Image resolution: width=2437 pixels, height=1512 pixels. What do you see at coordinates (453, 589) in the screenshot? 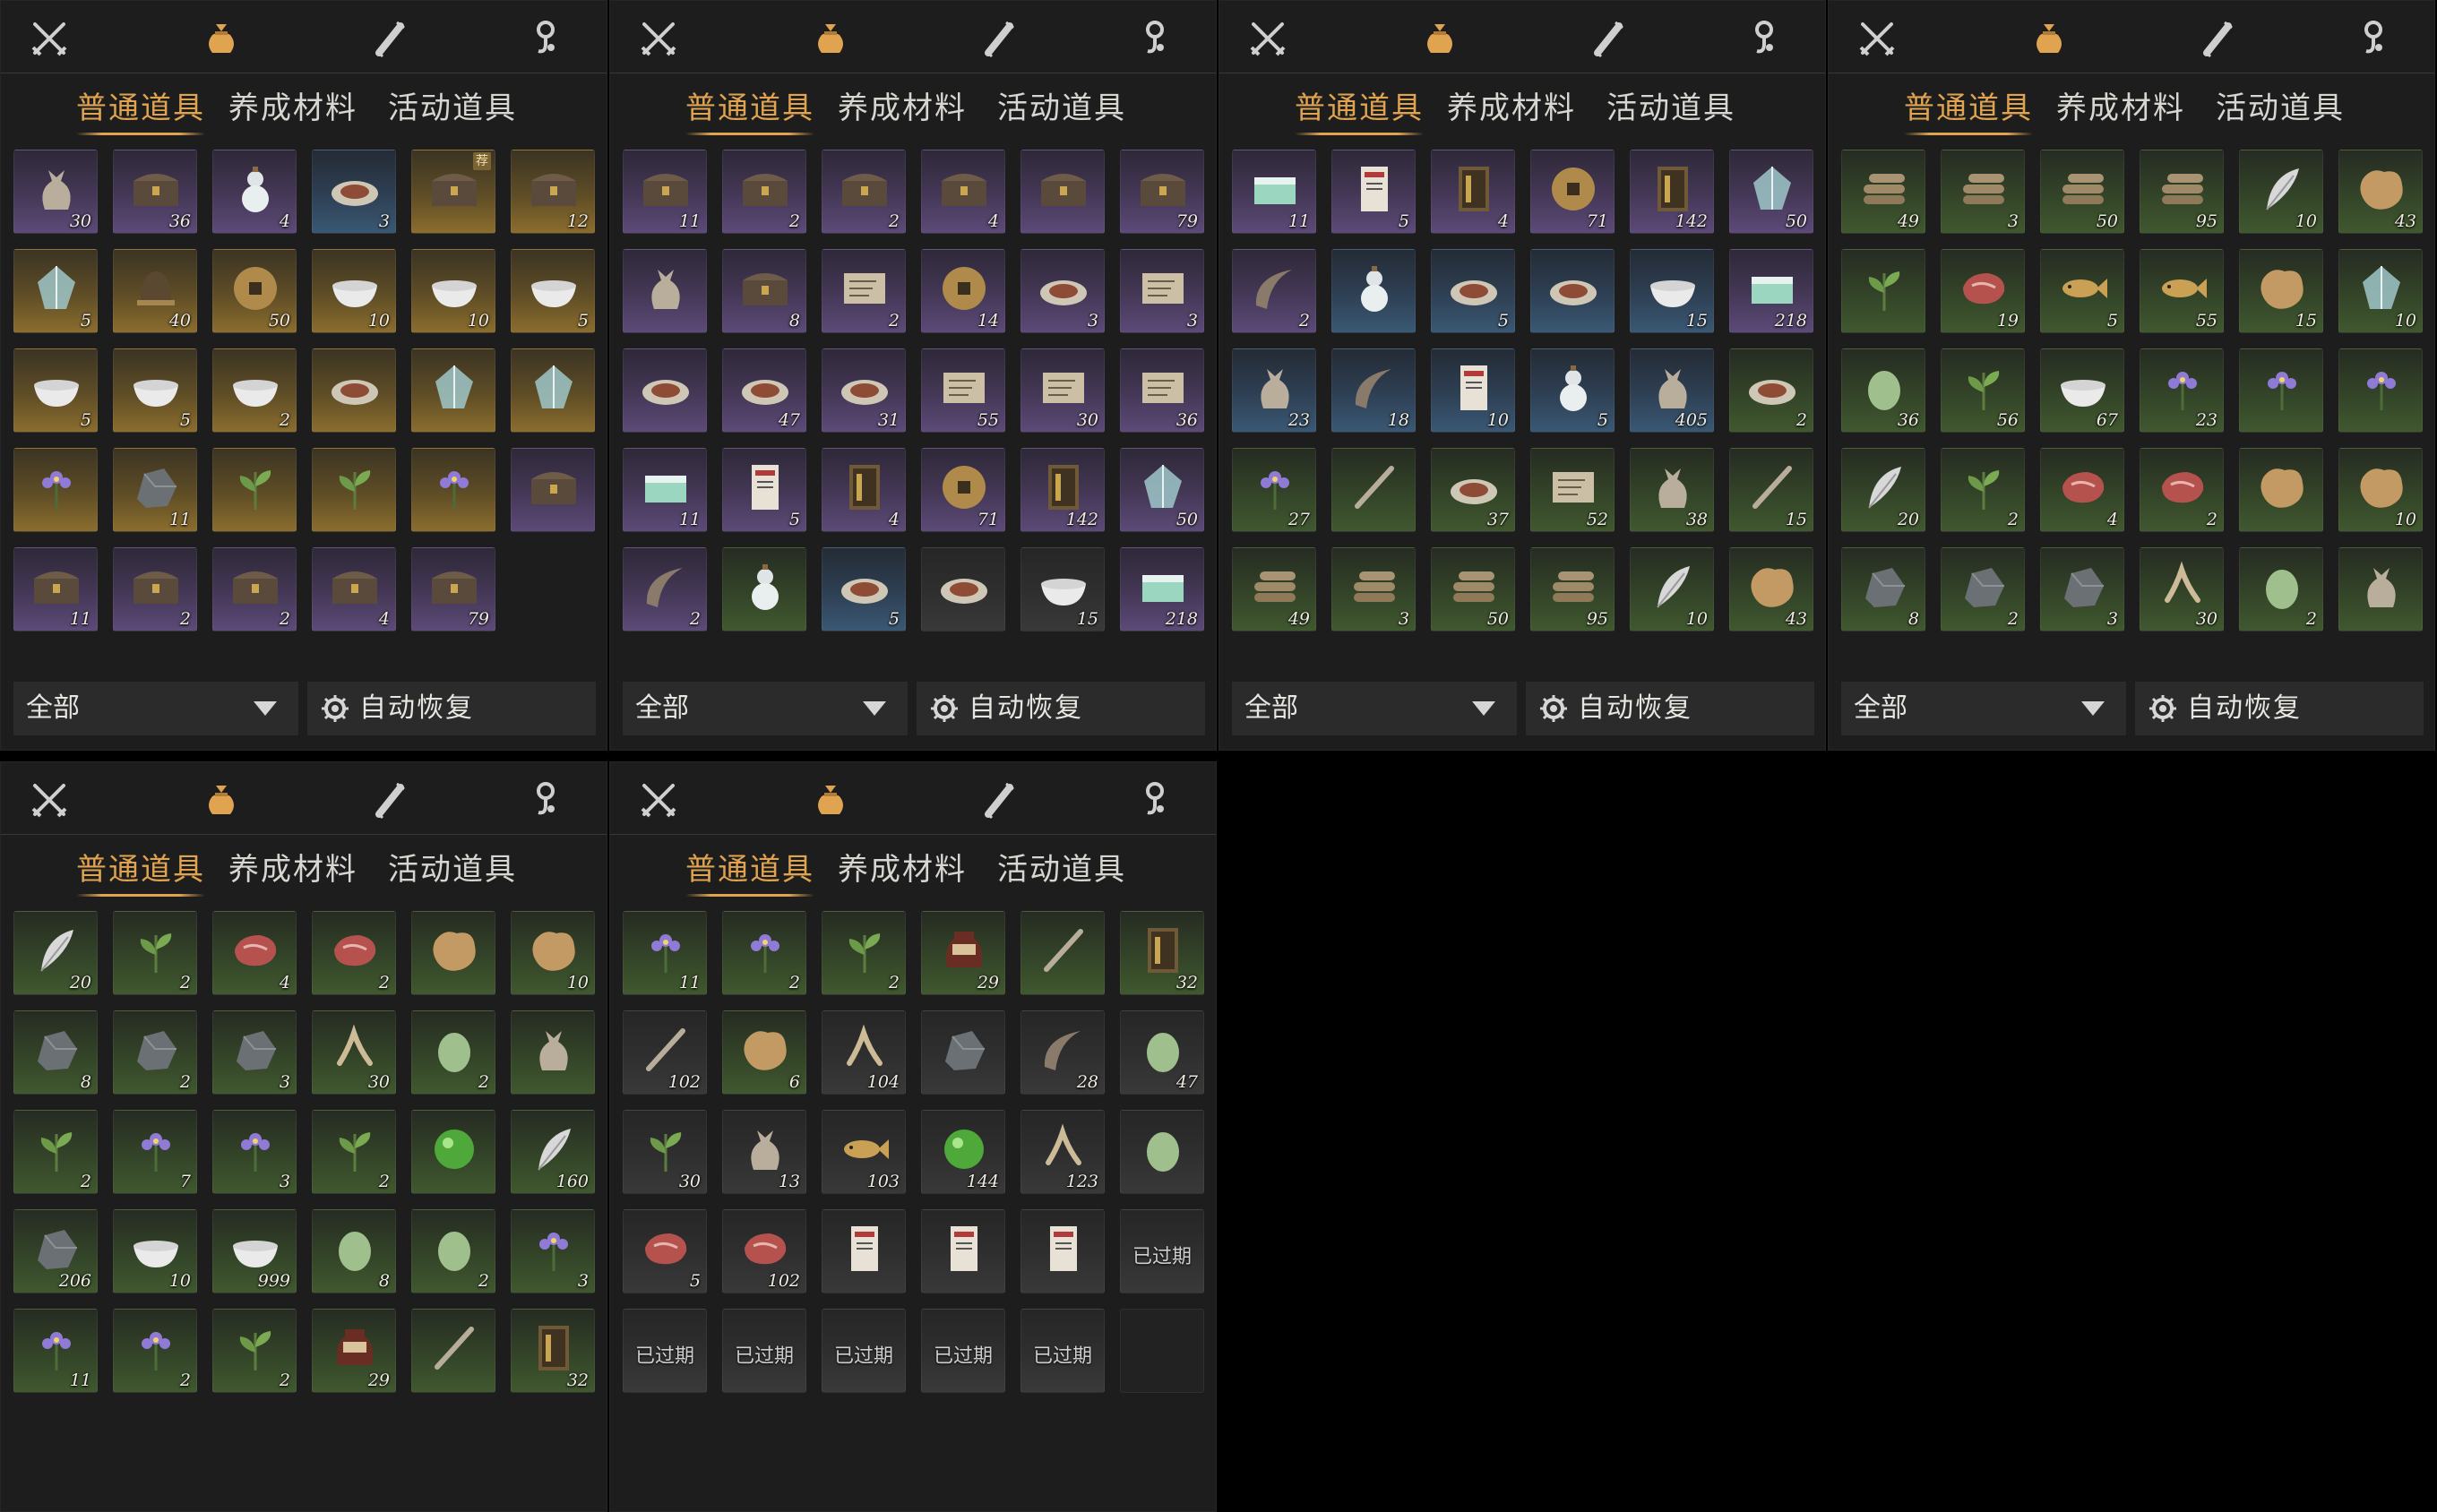
I see `item-slot: 79` at bounding box center [453, 589].